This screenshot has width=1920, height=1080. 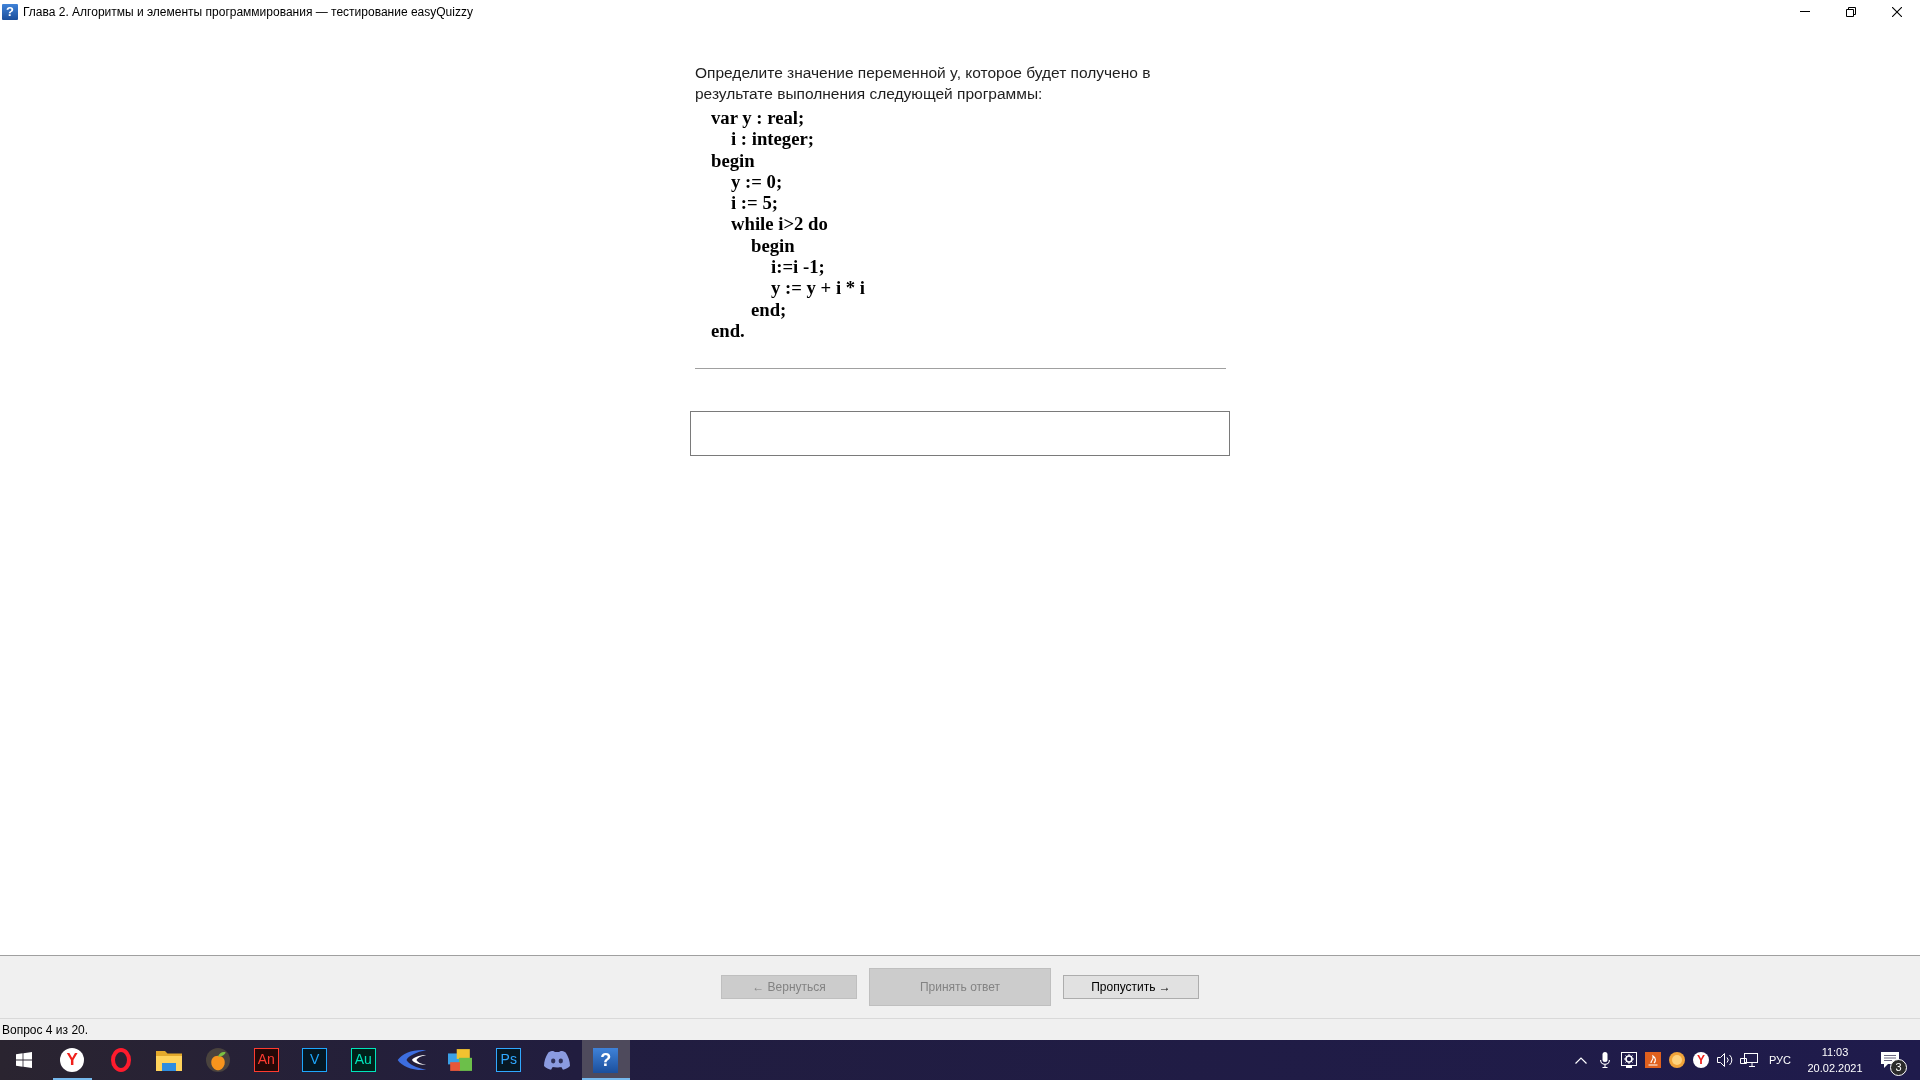 What do you see at coordinates (1653, 1060) in the screenshot?
I see `note-tile-icon` at bounding box center [1653, 1060].